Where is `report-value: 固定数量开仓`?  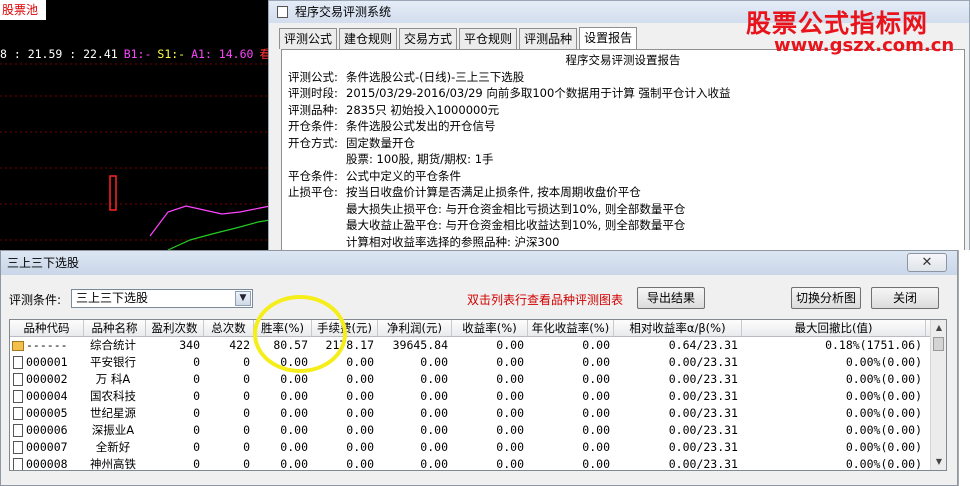
report-value: 固定数量开仓 is located at coordinates (380, 142).